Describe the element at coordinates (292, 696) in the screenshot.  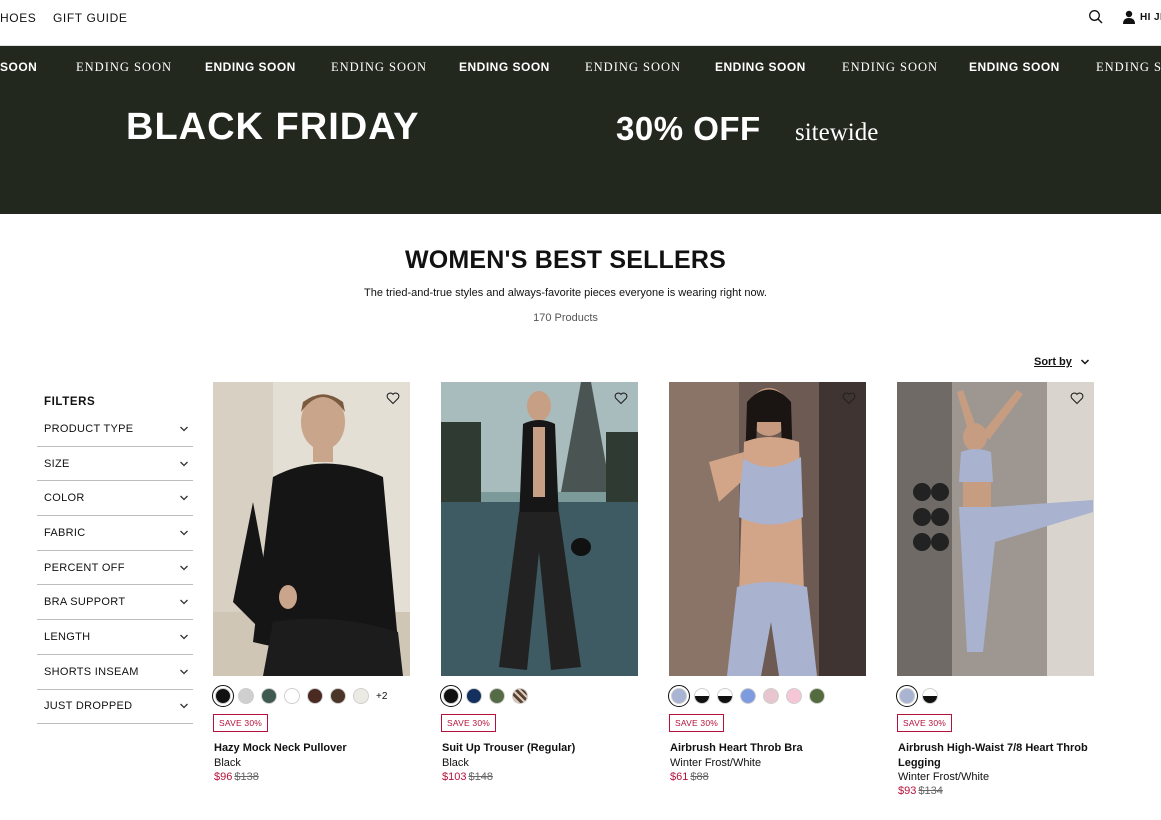
I see `swatch-white` at that location.